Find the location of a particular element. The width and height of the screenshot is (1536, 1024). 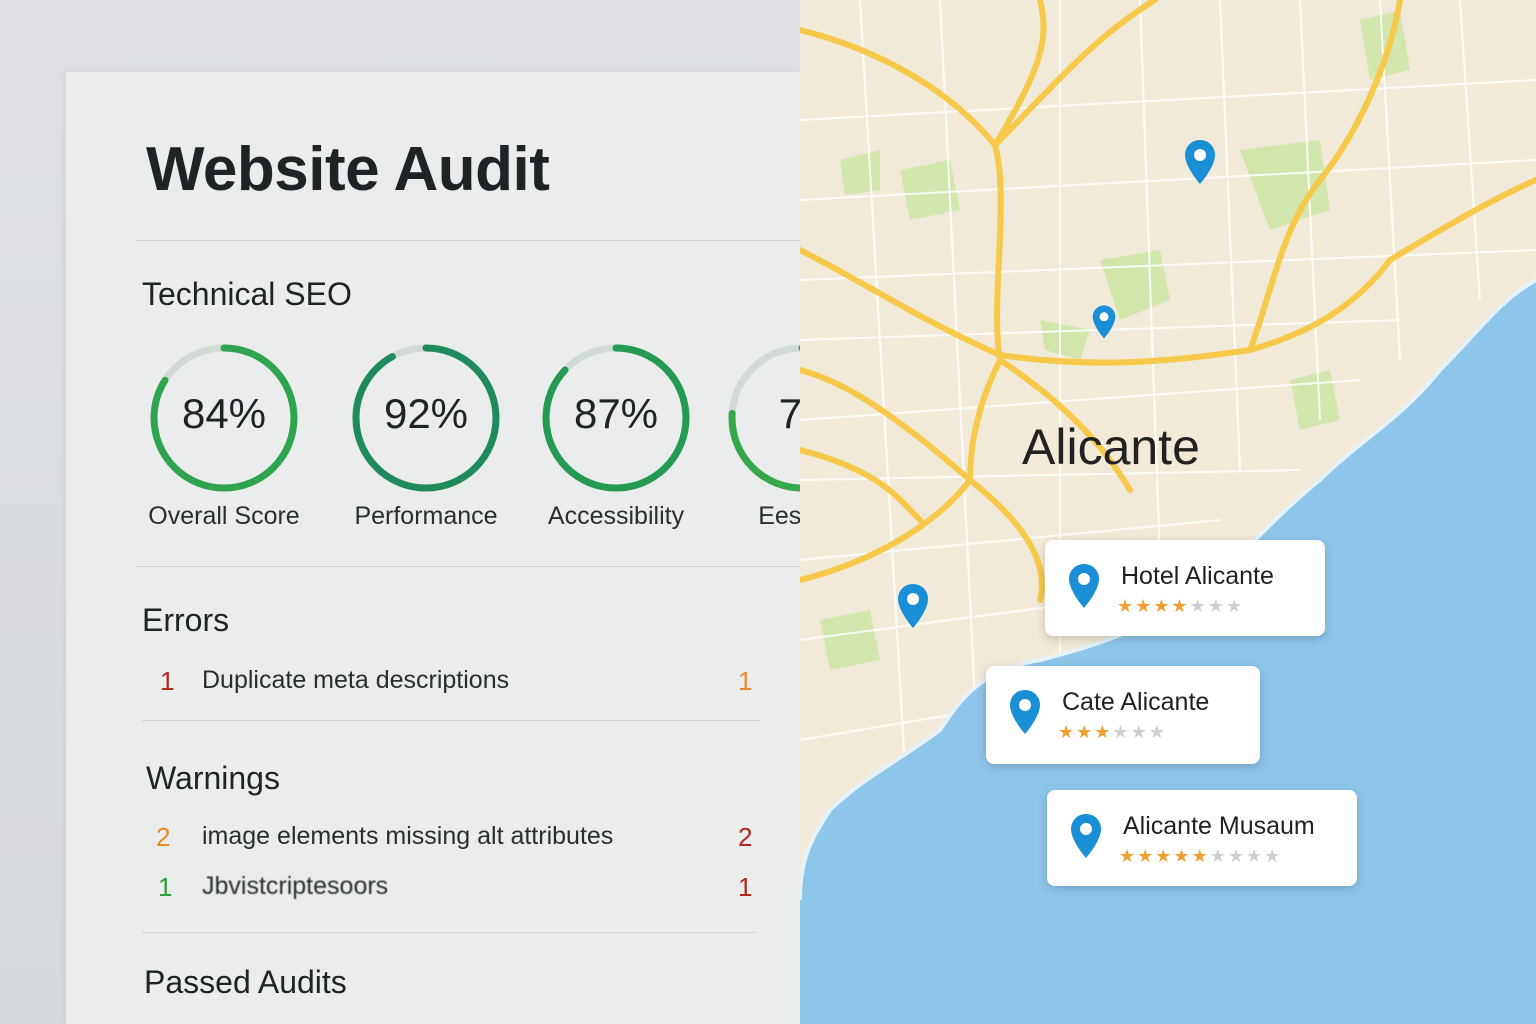

gauge-value: 87% is located at coordinates (616, 413).